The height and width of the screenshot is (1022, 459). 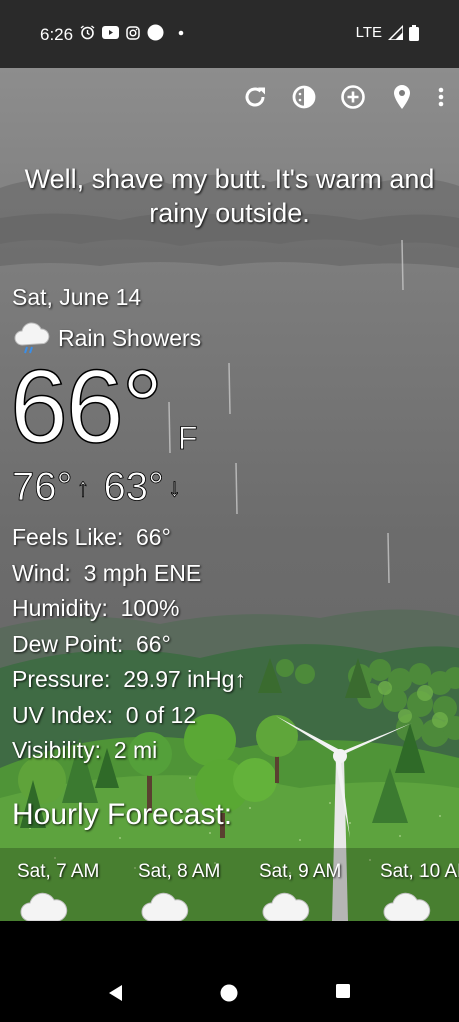 What do you see at coordinates (57, 34) in the screenshot?
I see `status-time: 6:26` at bounding box center [57, 34].